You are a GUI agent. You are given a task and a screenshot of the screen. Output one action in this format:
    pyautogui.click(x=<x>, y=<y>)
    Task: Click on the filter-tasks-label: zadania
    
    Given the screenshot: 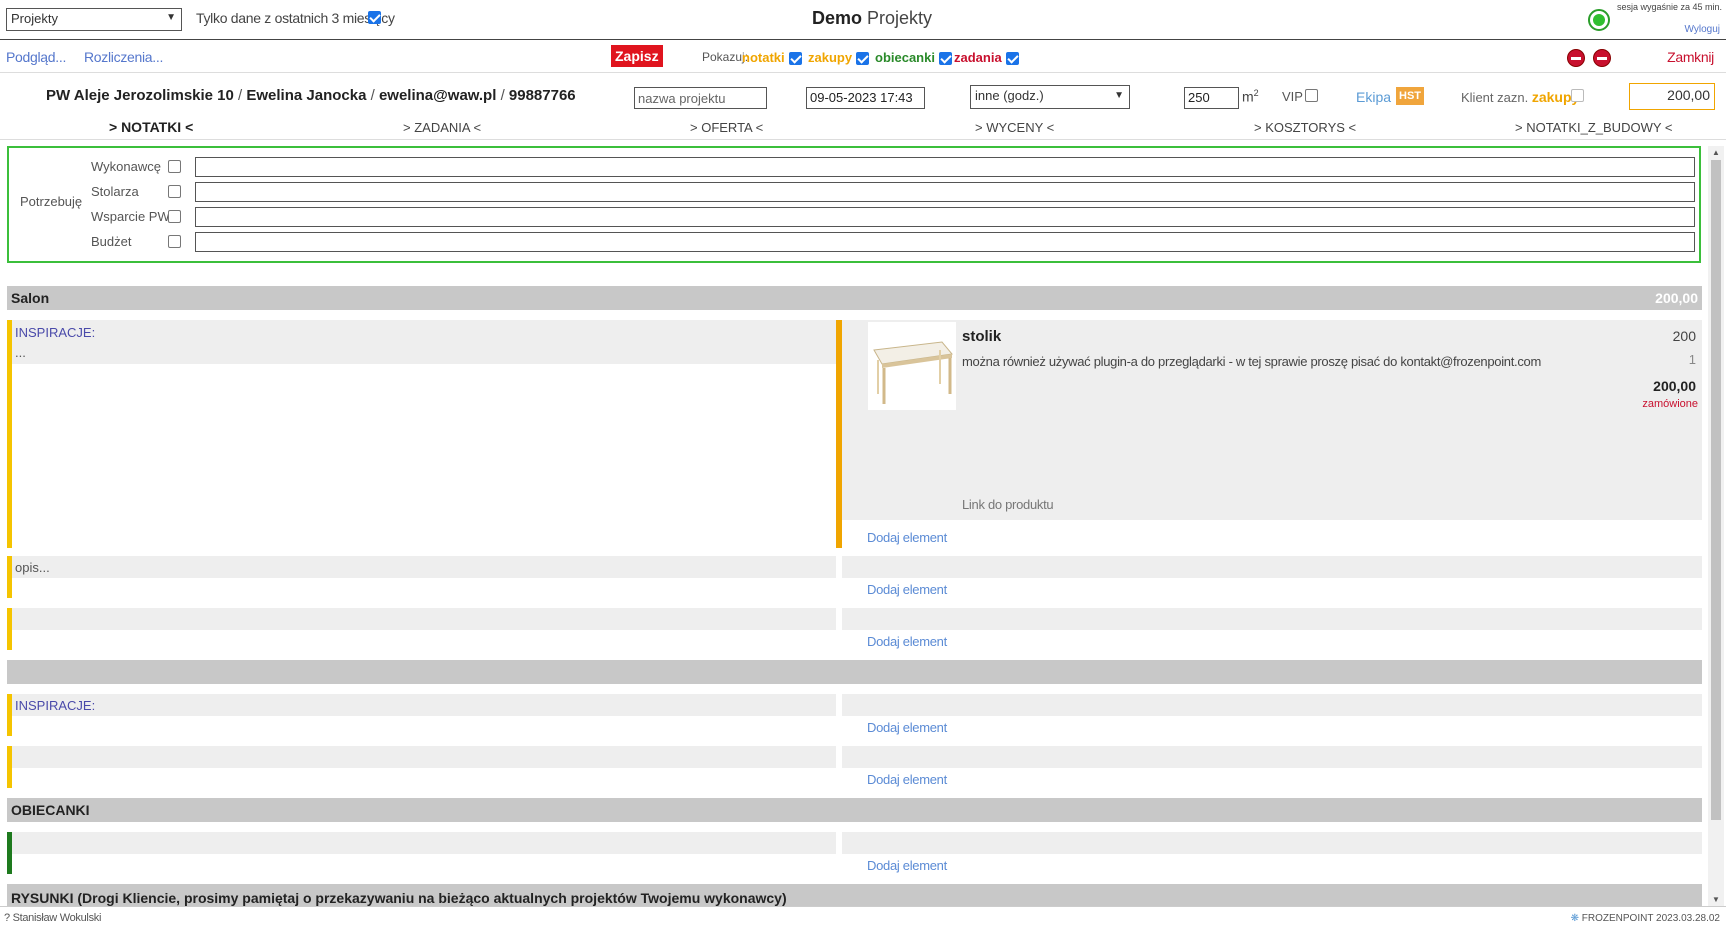 What is the action you would take?
    pyautogui.click(x=978, y=57)
    